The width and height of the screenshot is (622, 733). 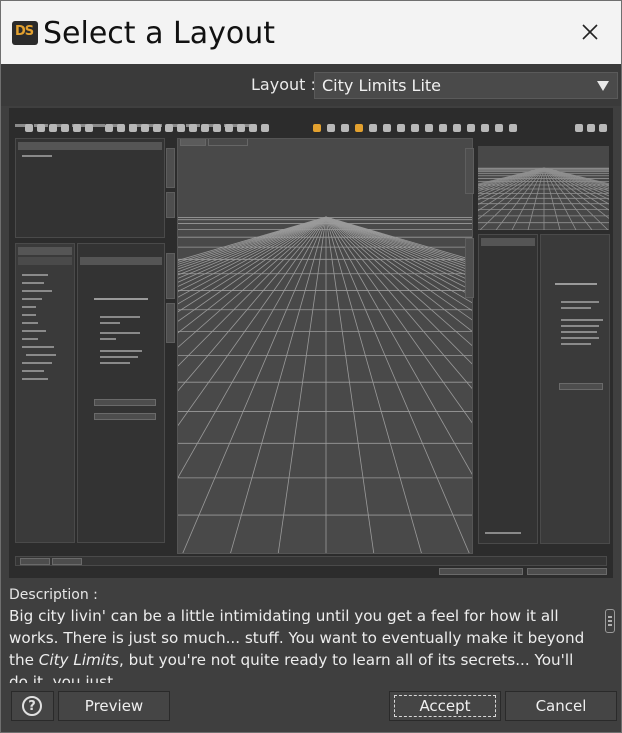 What do you see at coordinates (567, 571) in the screenshot?
I see `preview-status-bar` at bounding box center [567, 571].